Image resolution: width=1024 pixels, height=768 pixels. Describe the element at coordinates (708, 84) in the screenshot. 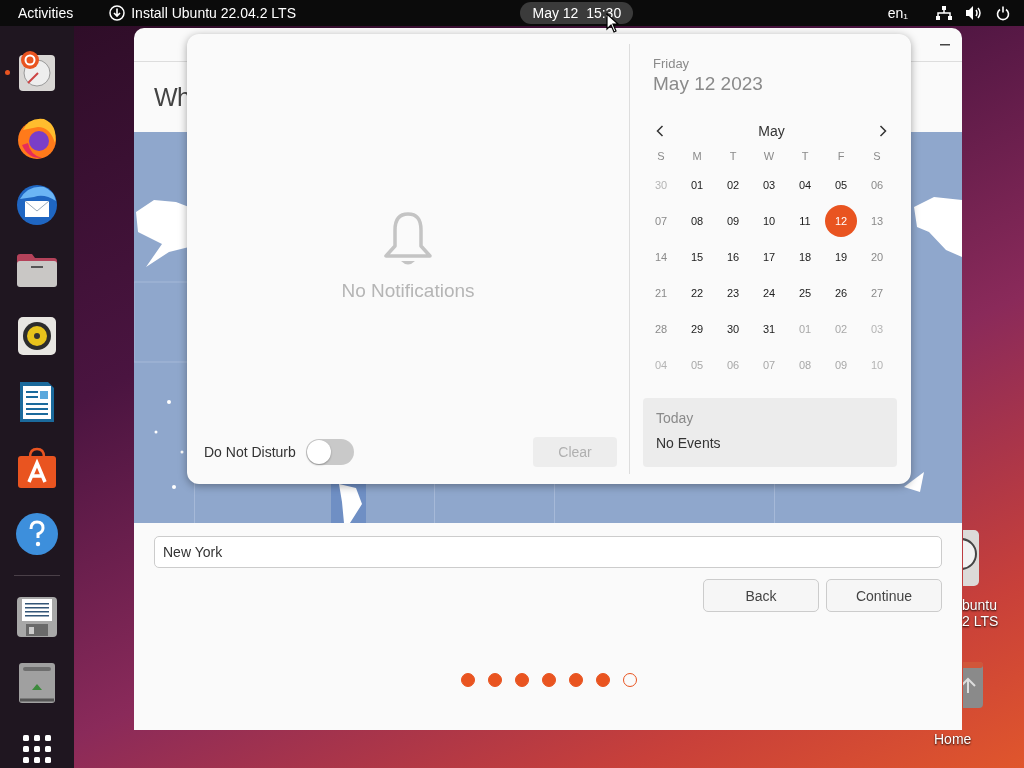

I see `date-label: May 12 2023` at that location.